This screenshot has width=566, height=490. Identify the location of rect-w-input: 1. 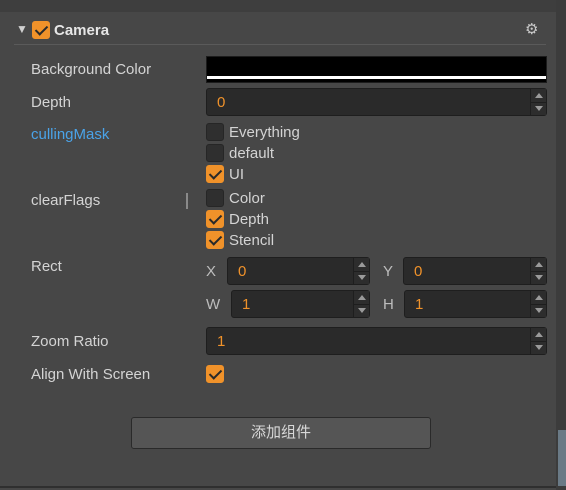
(300, 304).